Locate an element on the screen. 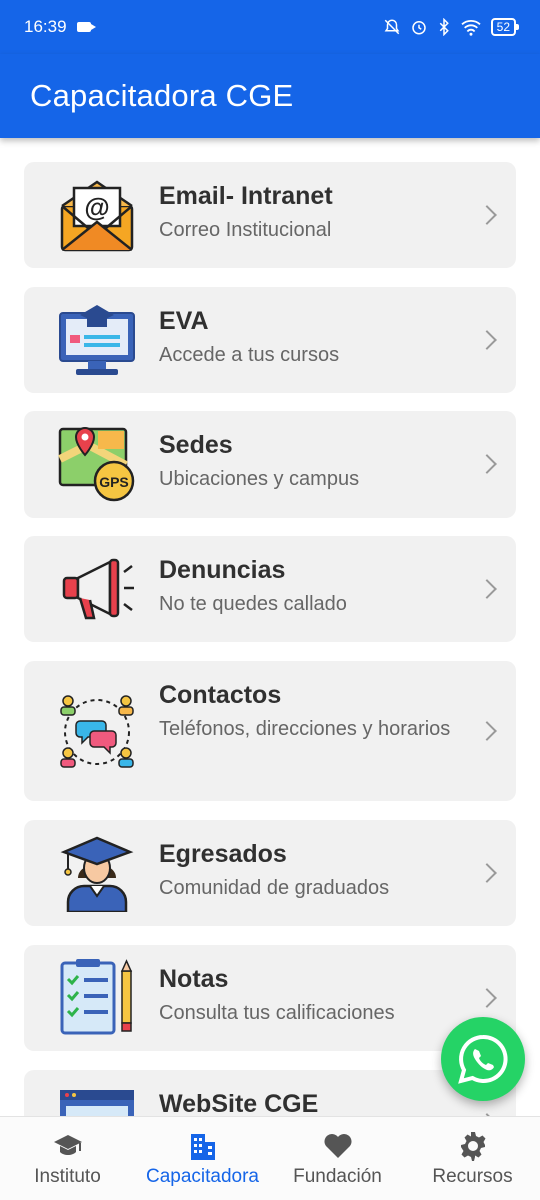 Image resolution: width=540 pixels, height=1200 pixels. gps-badge-label: GPS is located at coordinates (114, 482).